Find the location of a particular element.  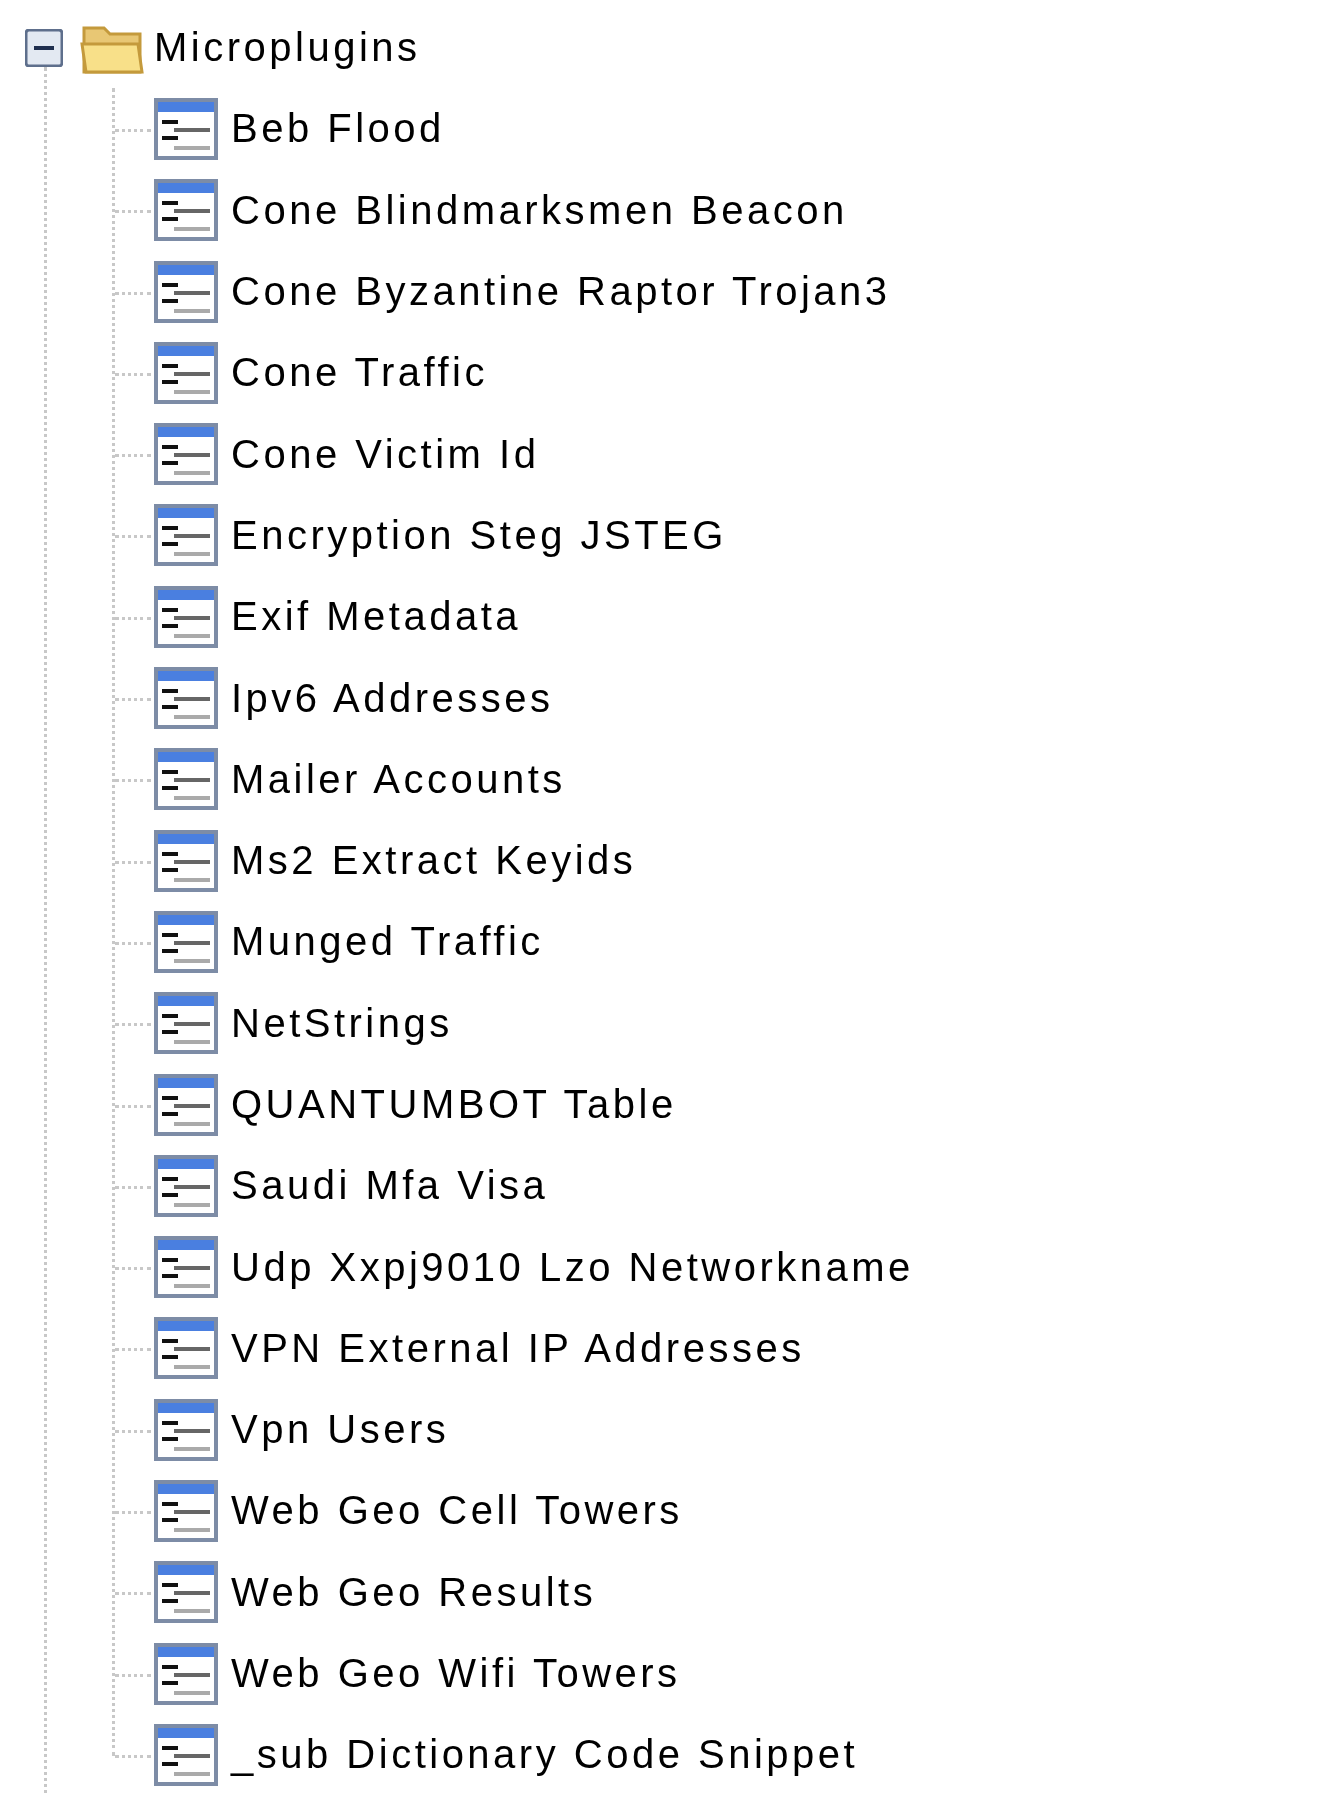

tree-item-label: Cone Victim Id is located at coordinates (385, 454).